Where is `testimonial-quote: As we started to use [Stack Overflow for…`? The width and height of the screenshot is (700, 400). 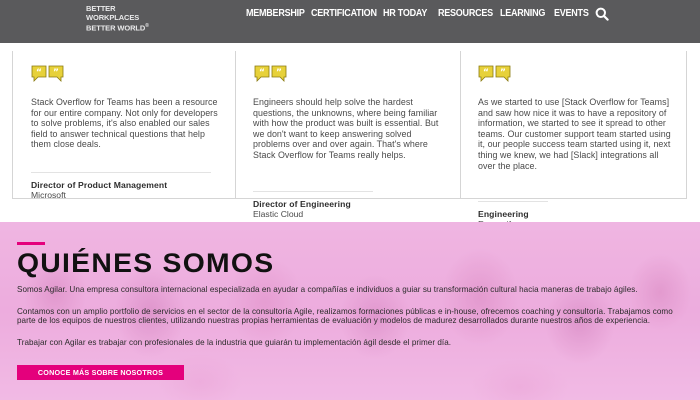
testimonial-quote: As we started to use [Stack Overflow for… is located at coordinates (574, 134).